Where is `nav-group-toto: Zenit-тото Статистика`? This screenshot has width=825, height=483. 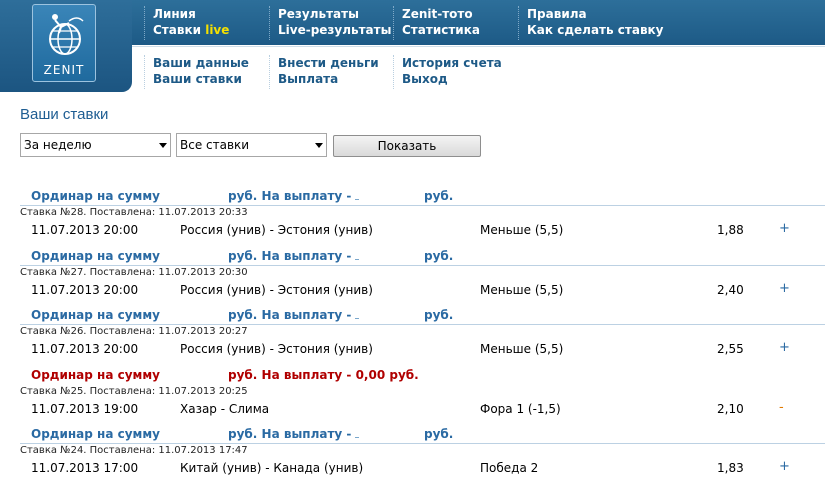 nav-group-toto: Zenit-тото Статистика is located at coordinates (436, 23).